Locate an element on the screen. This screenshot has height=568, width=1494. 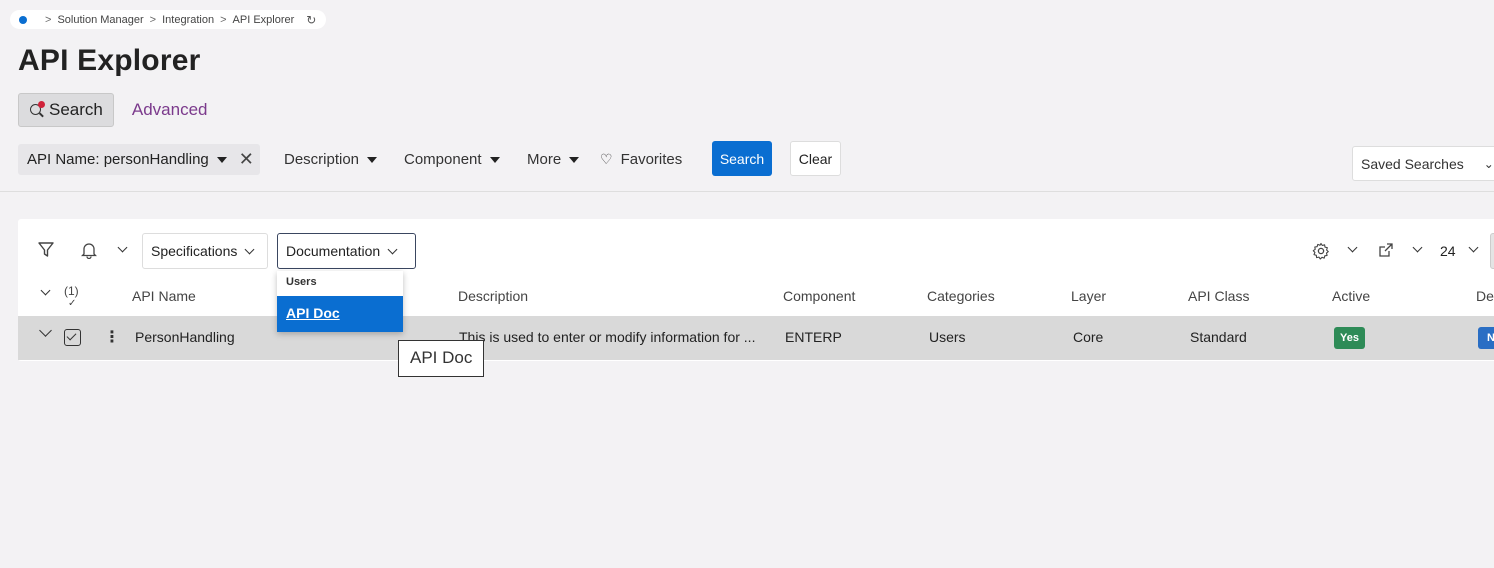
cell-api-class: Standard is located at coordinates (1218, 337).